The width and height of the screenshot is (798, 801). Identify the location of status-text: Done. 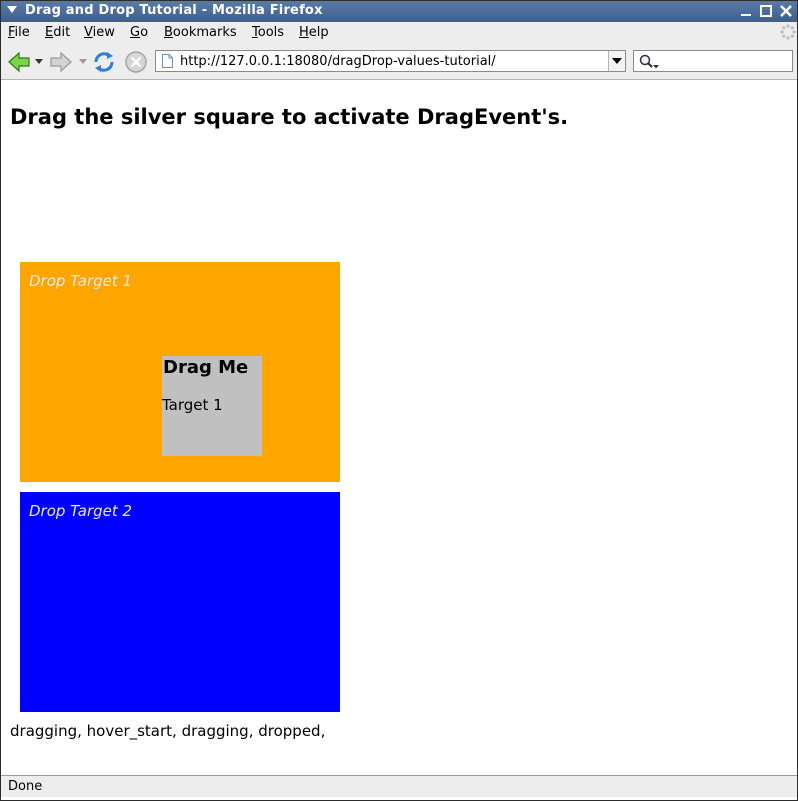
(25, 786).